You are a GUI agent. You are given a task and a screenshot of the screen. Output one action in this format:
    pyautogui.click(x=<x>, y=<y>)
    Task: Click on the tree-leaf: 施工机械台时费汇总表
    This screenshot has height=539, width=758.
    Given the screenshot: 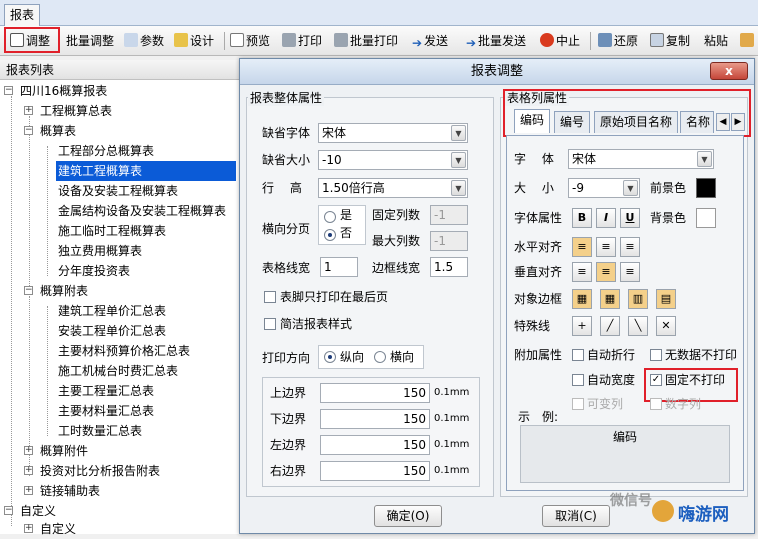 What is the action you would take?
    pyautogui.click(x=118, y=371)
    